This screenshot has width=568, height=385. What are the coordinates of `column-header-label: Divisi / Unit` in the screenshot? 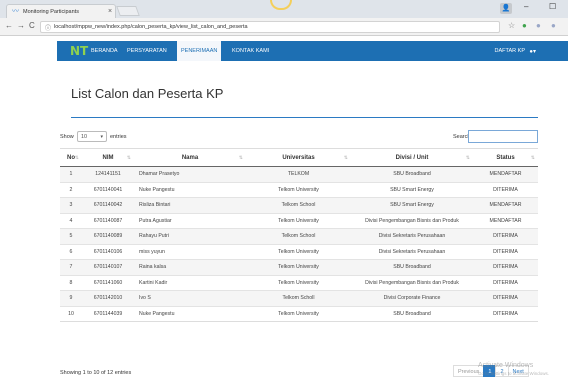 It's located at (412, 157).